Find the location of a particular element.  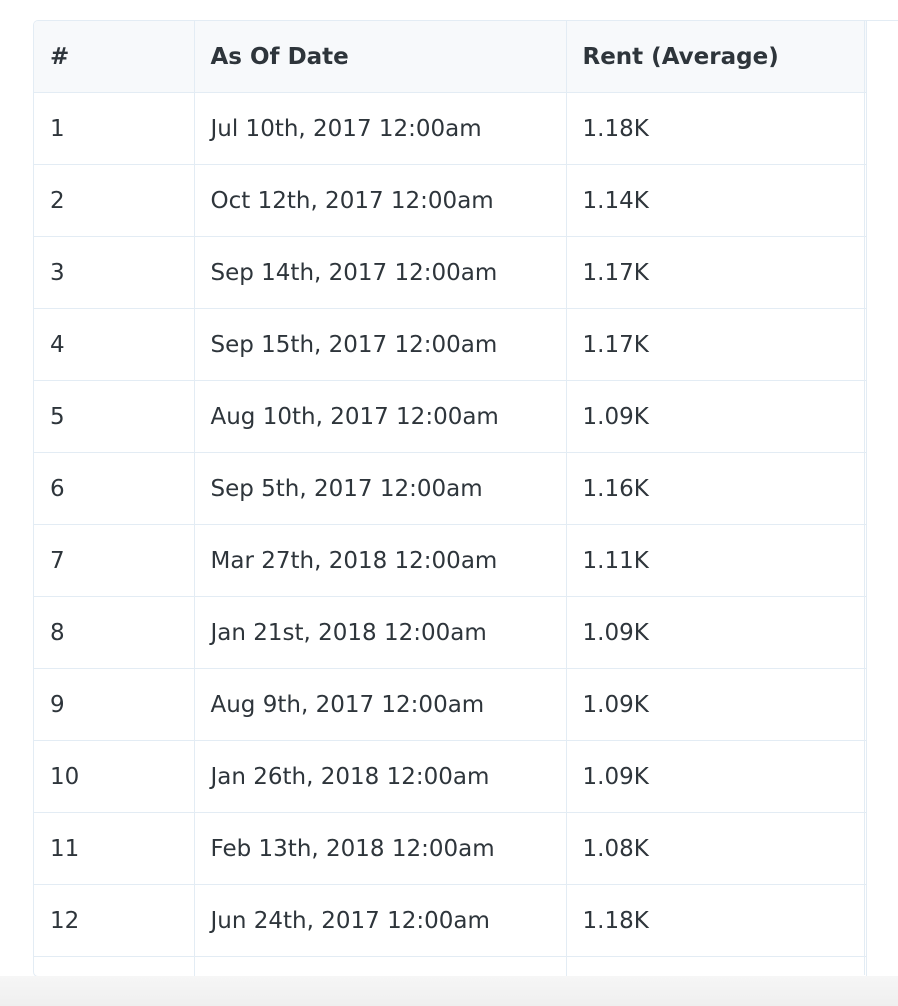

row-index-cell: 2 is located at coordinates (114, 201).